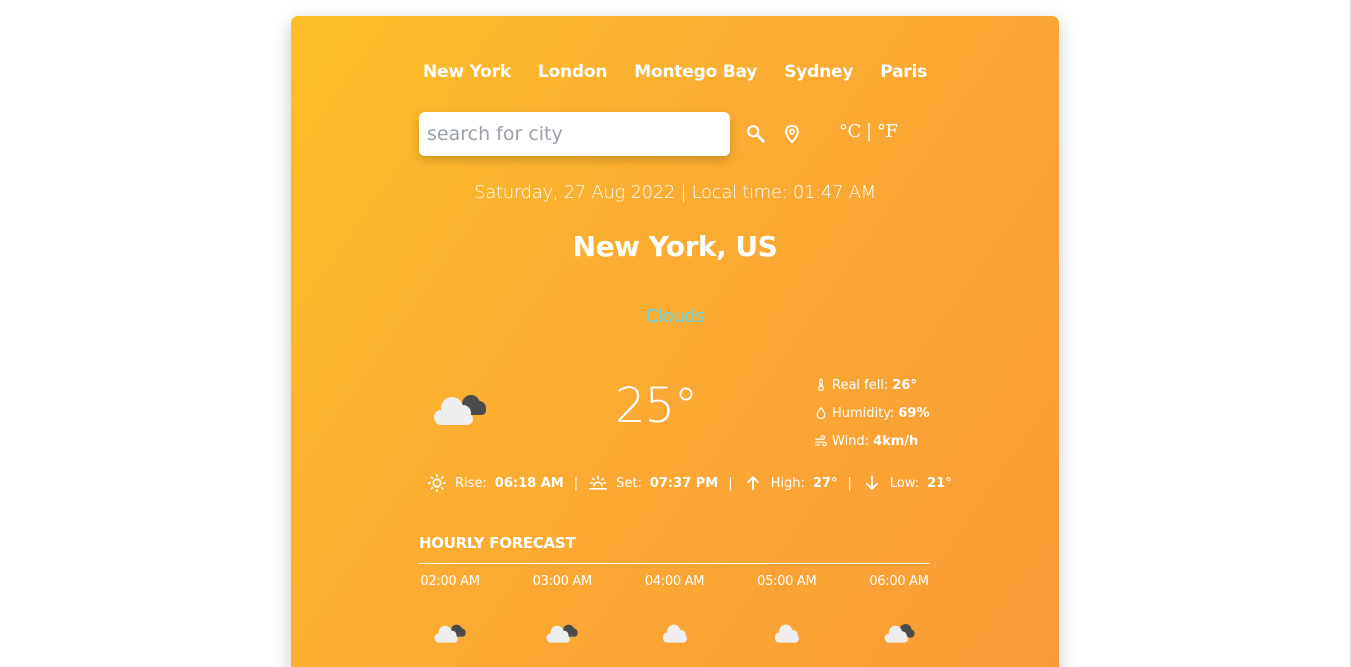  What do you see at coordinates (450, 581) in the screenshot?
I see `hourly-time: 02:00 AM` at bounding box center [450, 581].